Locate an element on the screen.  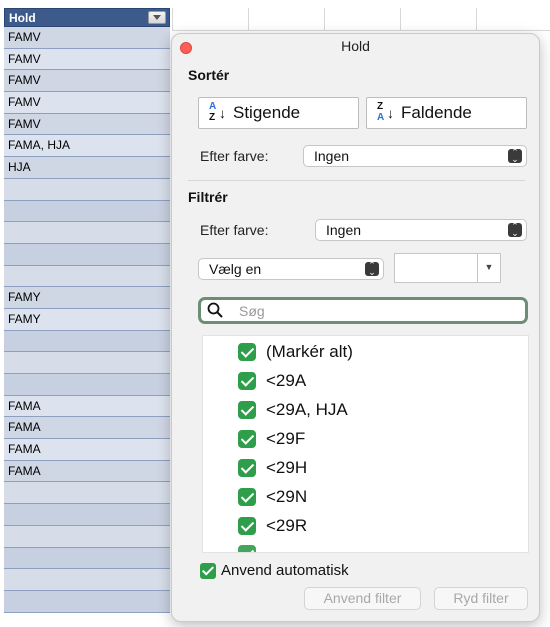
sort-by-color-select: Ingen ⌃ ⌄ is located at coordinates (415, 156).